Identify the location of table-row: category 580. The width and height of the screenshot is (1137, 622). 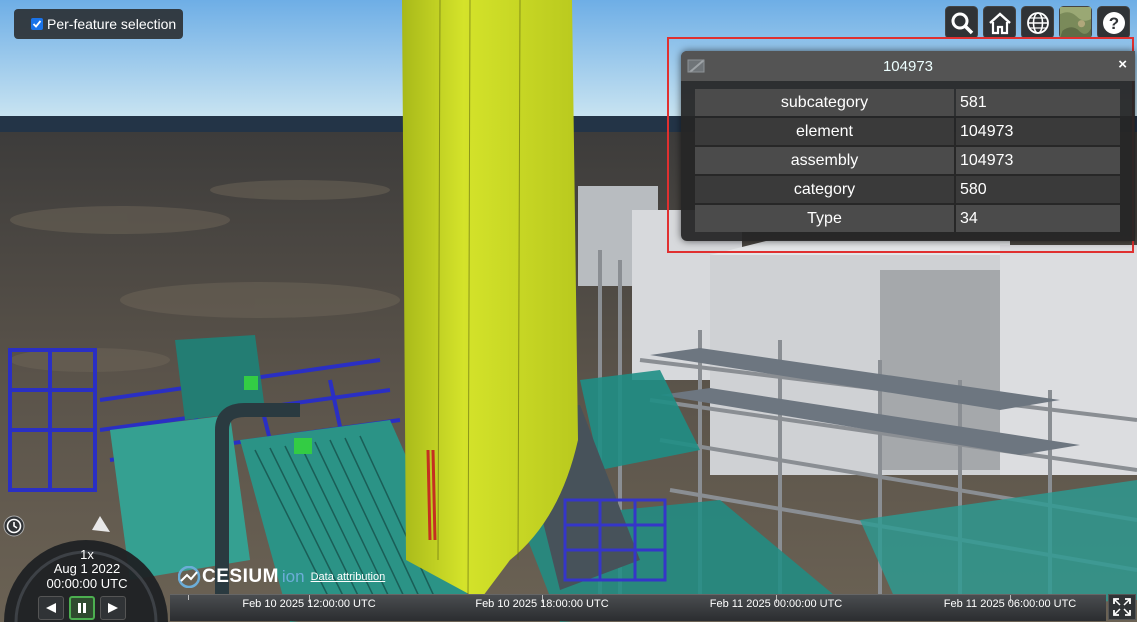
(907, 189).